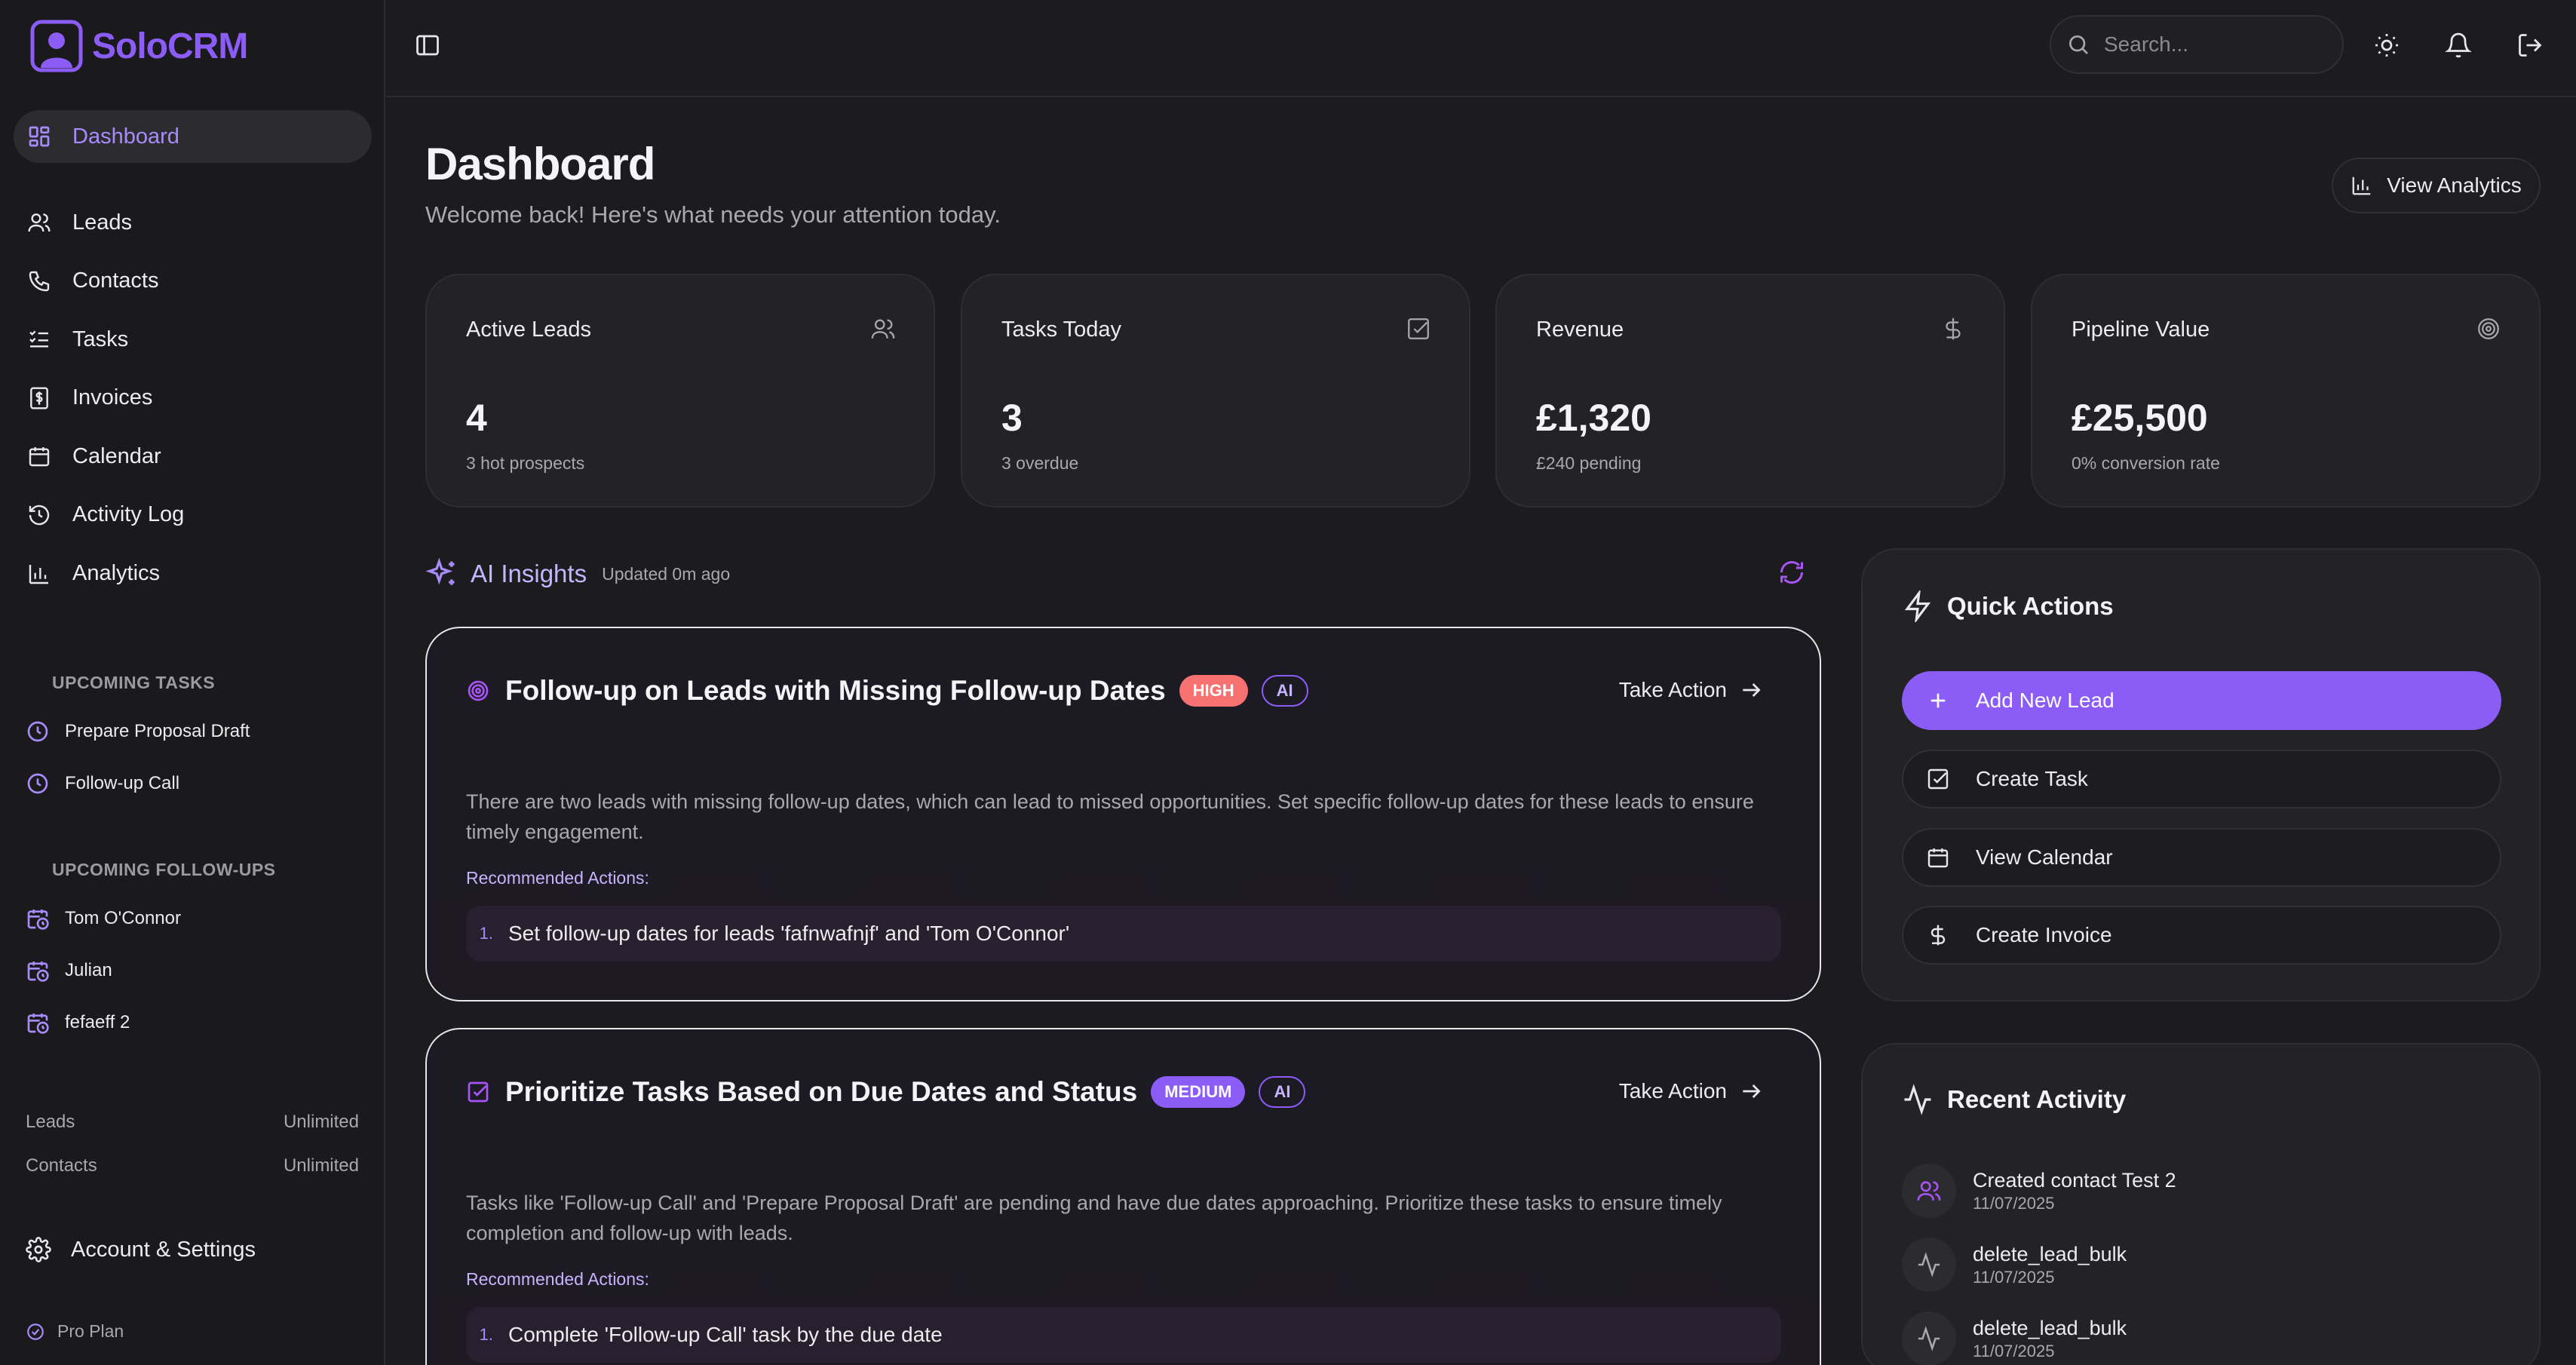 Image resolution: width=2576 pixels, height=1365 pixels. What do you see at coordinates (2209, 44) in the screenshot?
I see `search-input` at bounding box center [2209, 44].